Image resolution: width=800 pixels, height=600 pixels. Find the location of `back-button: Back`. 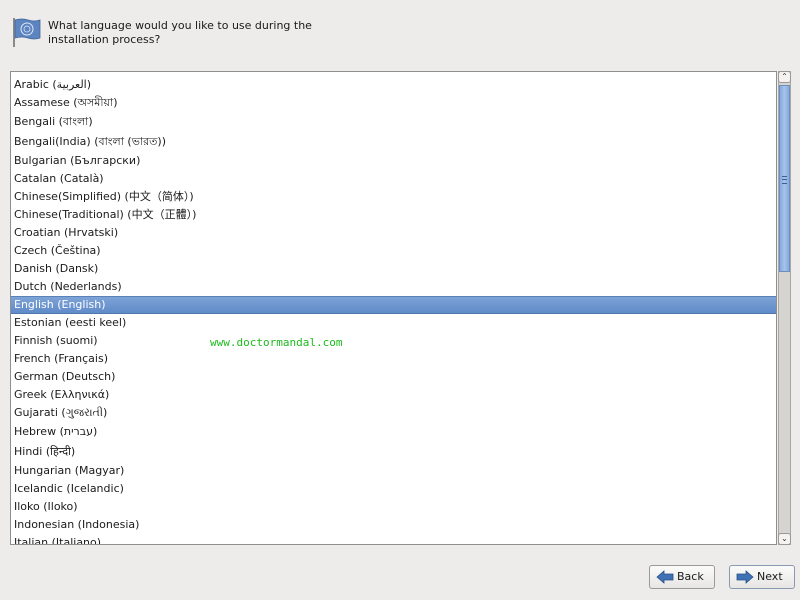

back-button: Back is located at coordinates (682, 577).